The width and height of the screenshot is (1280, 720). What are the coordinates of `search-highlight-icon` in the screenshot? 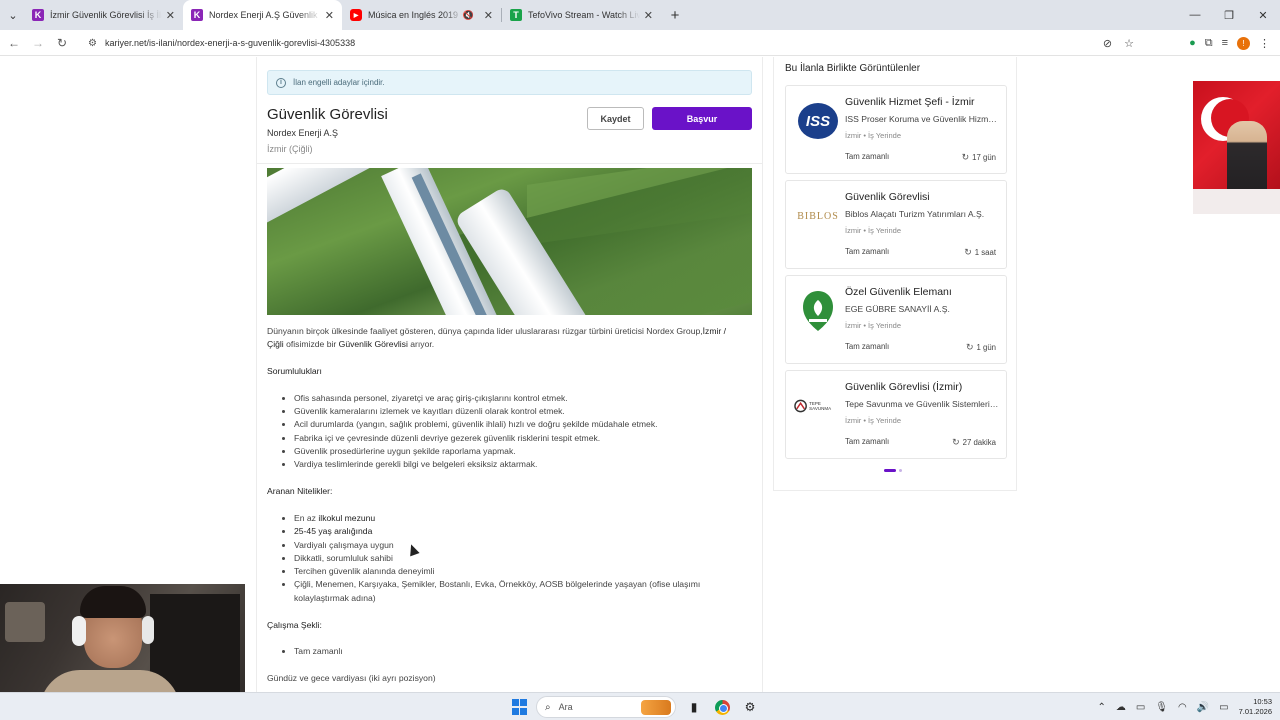 It's located at (656, 707).